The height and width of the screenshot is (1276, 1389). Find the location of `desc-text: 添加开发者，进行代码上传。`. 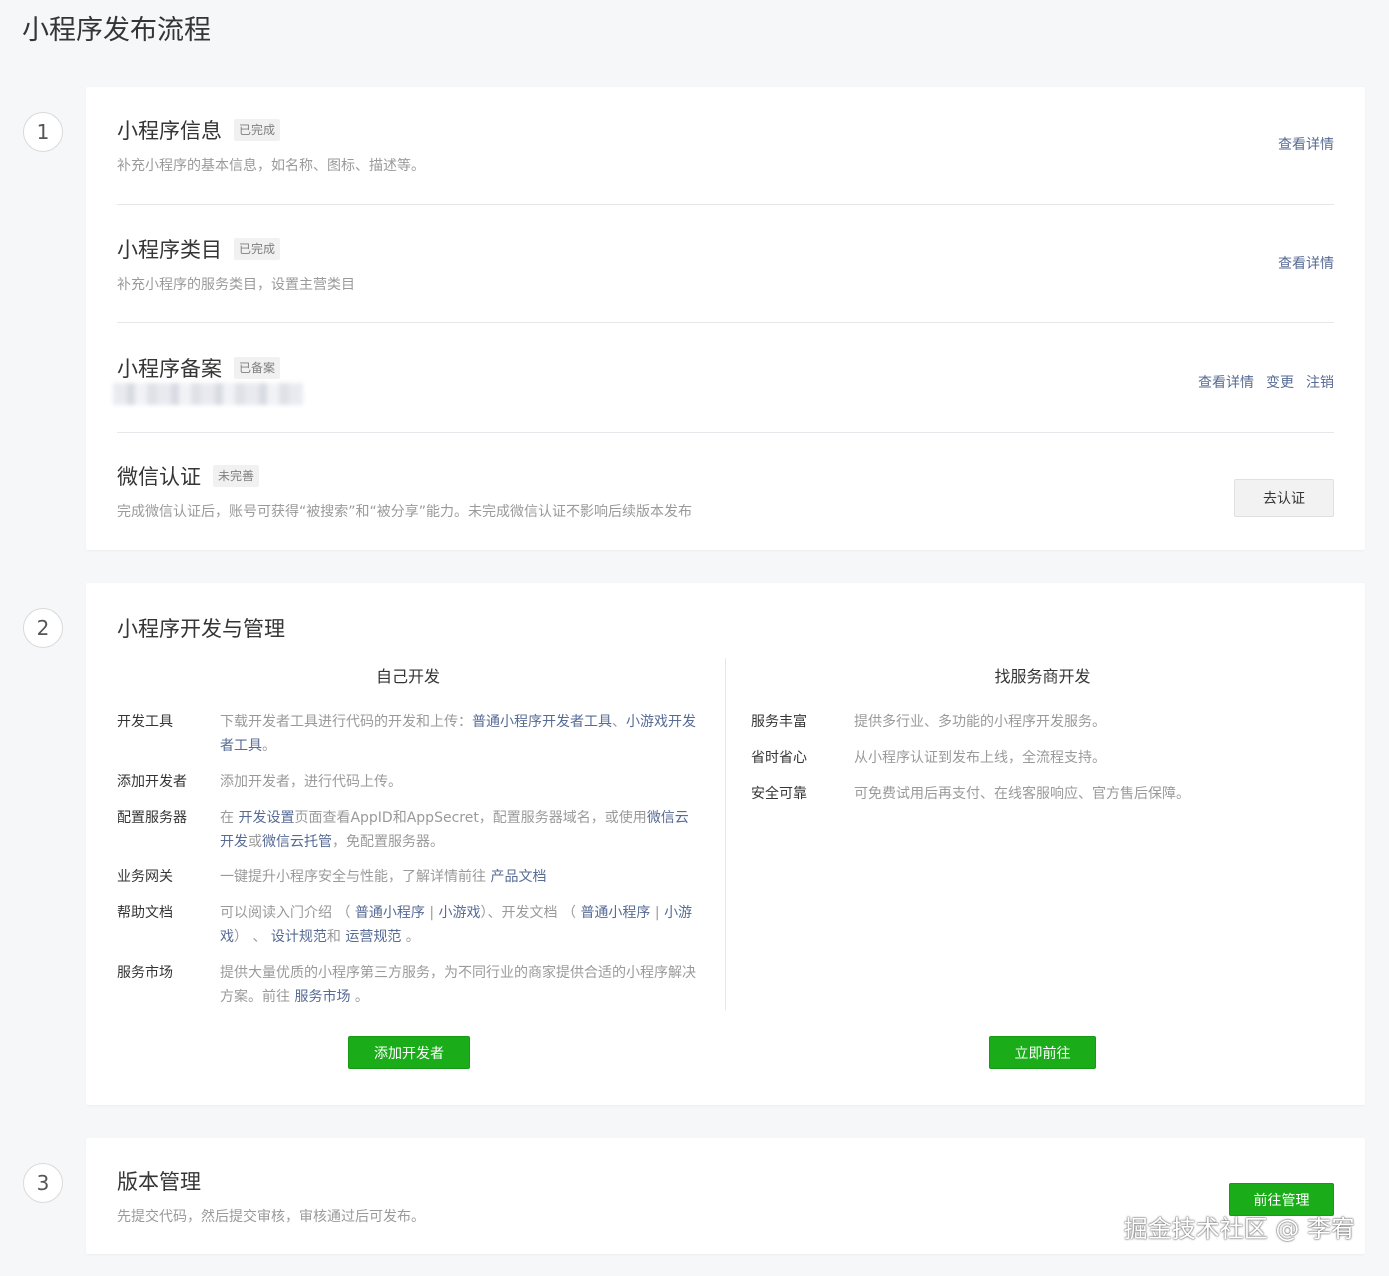

desc-text: 添加开发者，进行代码上传。 is located at coordinates (311, 782).